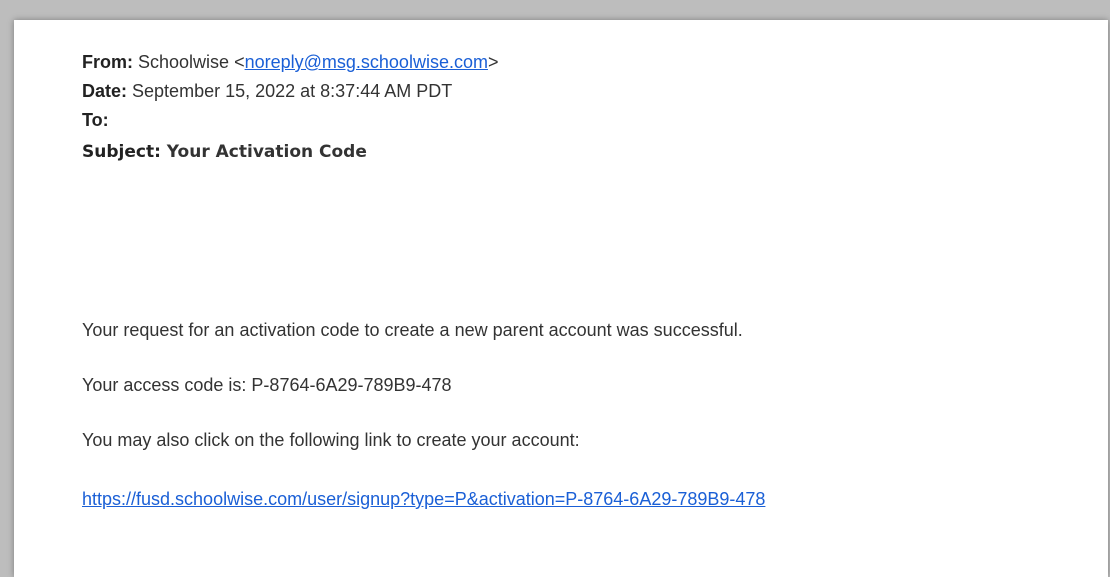 This screenshot has width=1110, height=577. Describe the element at coordinates (290, 120) in the screenshot. I see `to-row: To:` at that location.